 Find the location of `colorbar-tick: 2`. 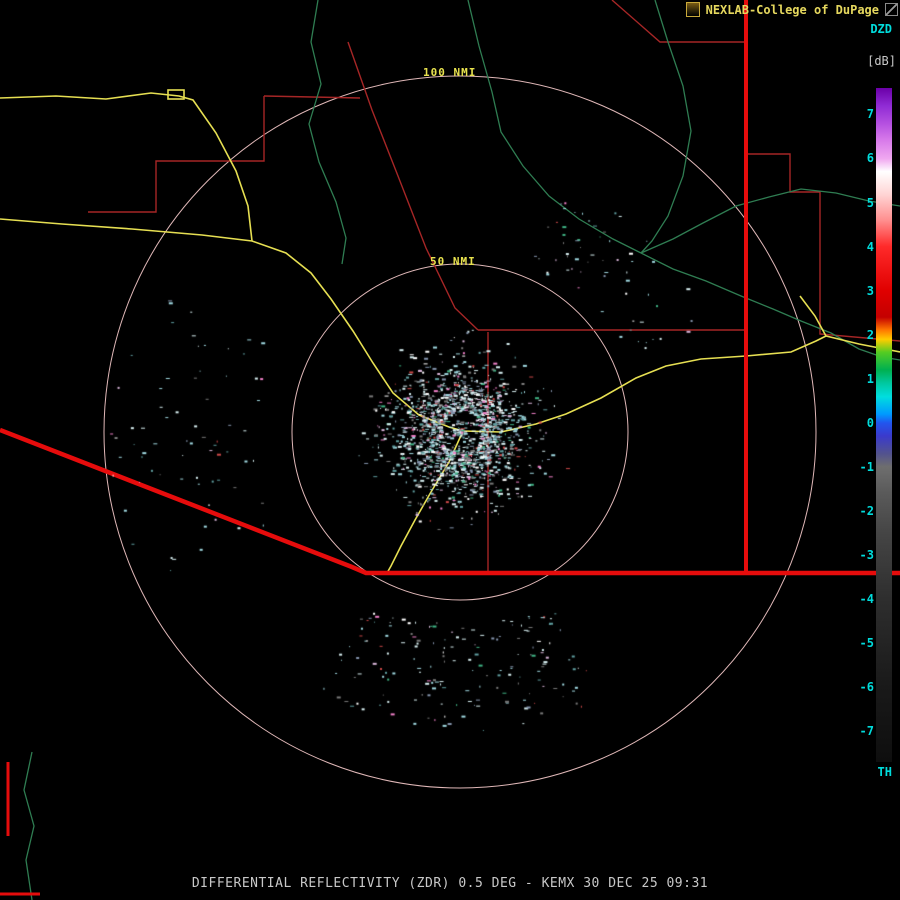

colorbar-tick: 2 is located at coordinates (870, 334).